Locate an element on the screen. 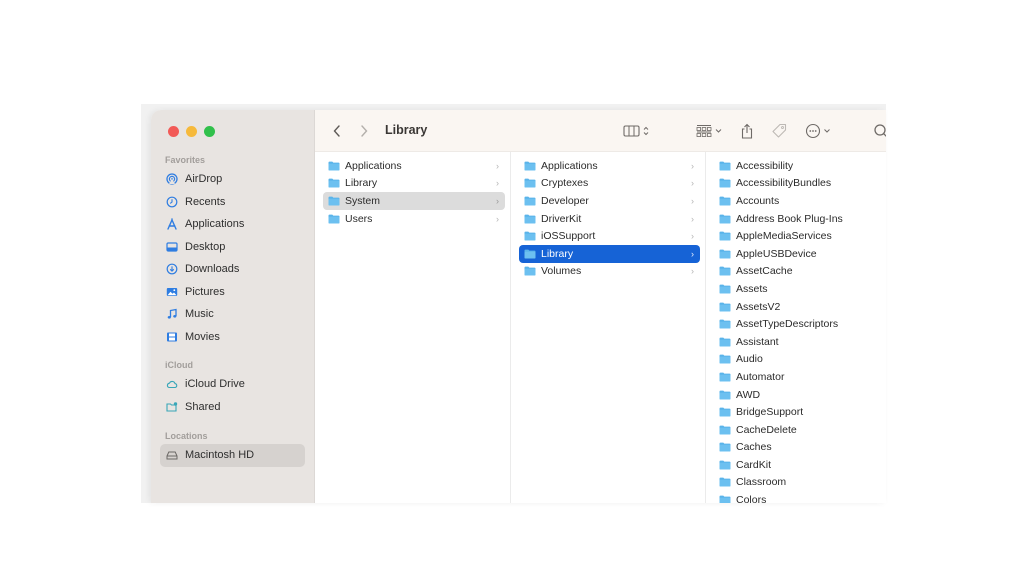 The height and width of the screenshot is (576, 1024). close-button is located at coordinates (173, 131).